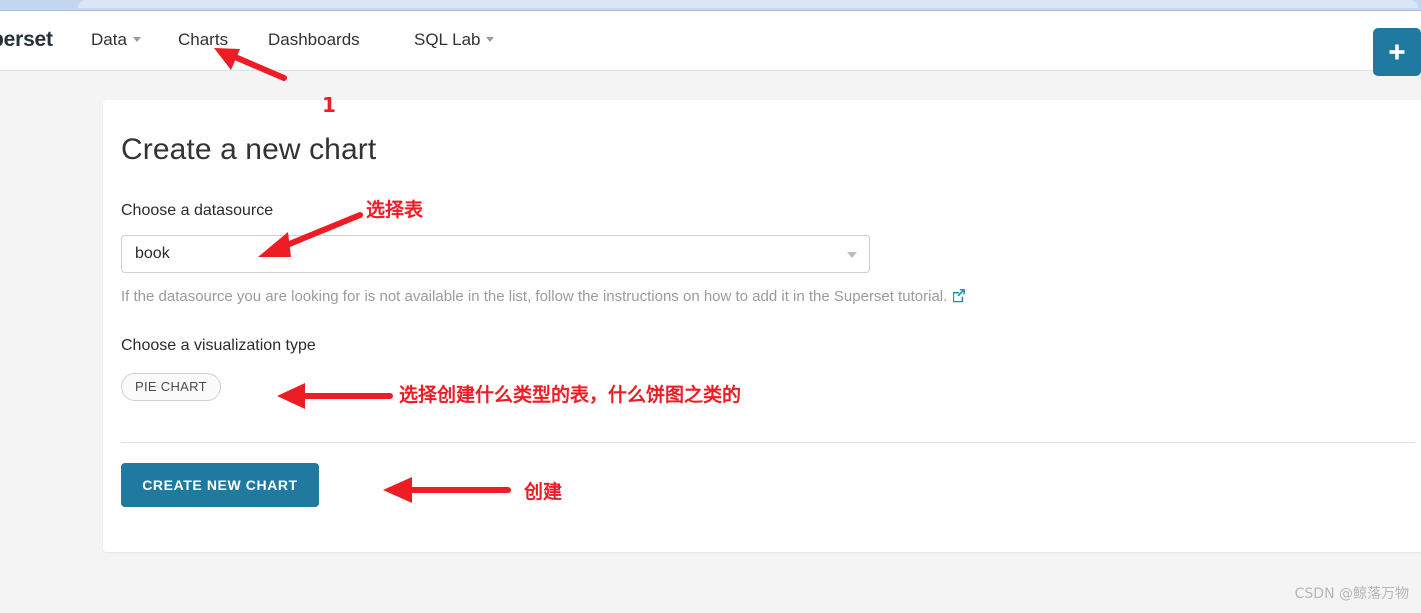 The height and width of the screenshot is (613, 1421). Describe the element at coordinates (109, 39) in the screenshot. I see `nav-item-data-label: Data` at that location.